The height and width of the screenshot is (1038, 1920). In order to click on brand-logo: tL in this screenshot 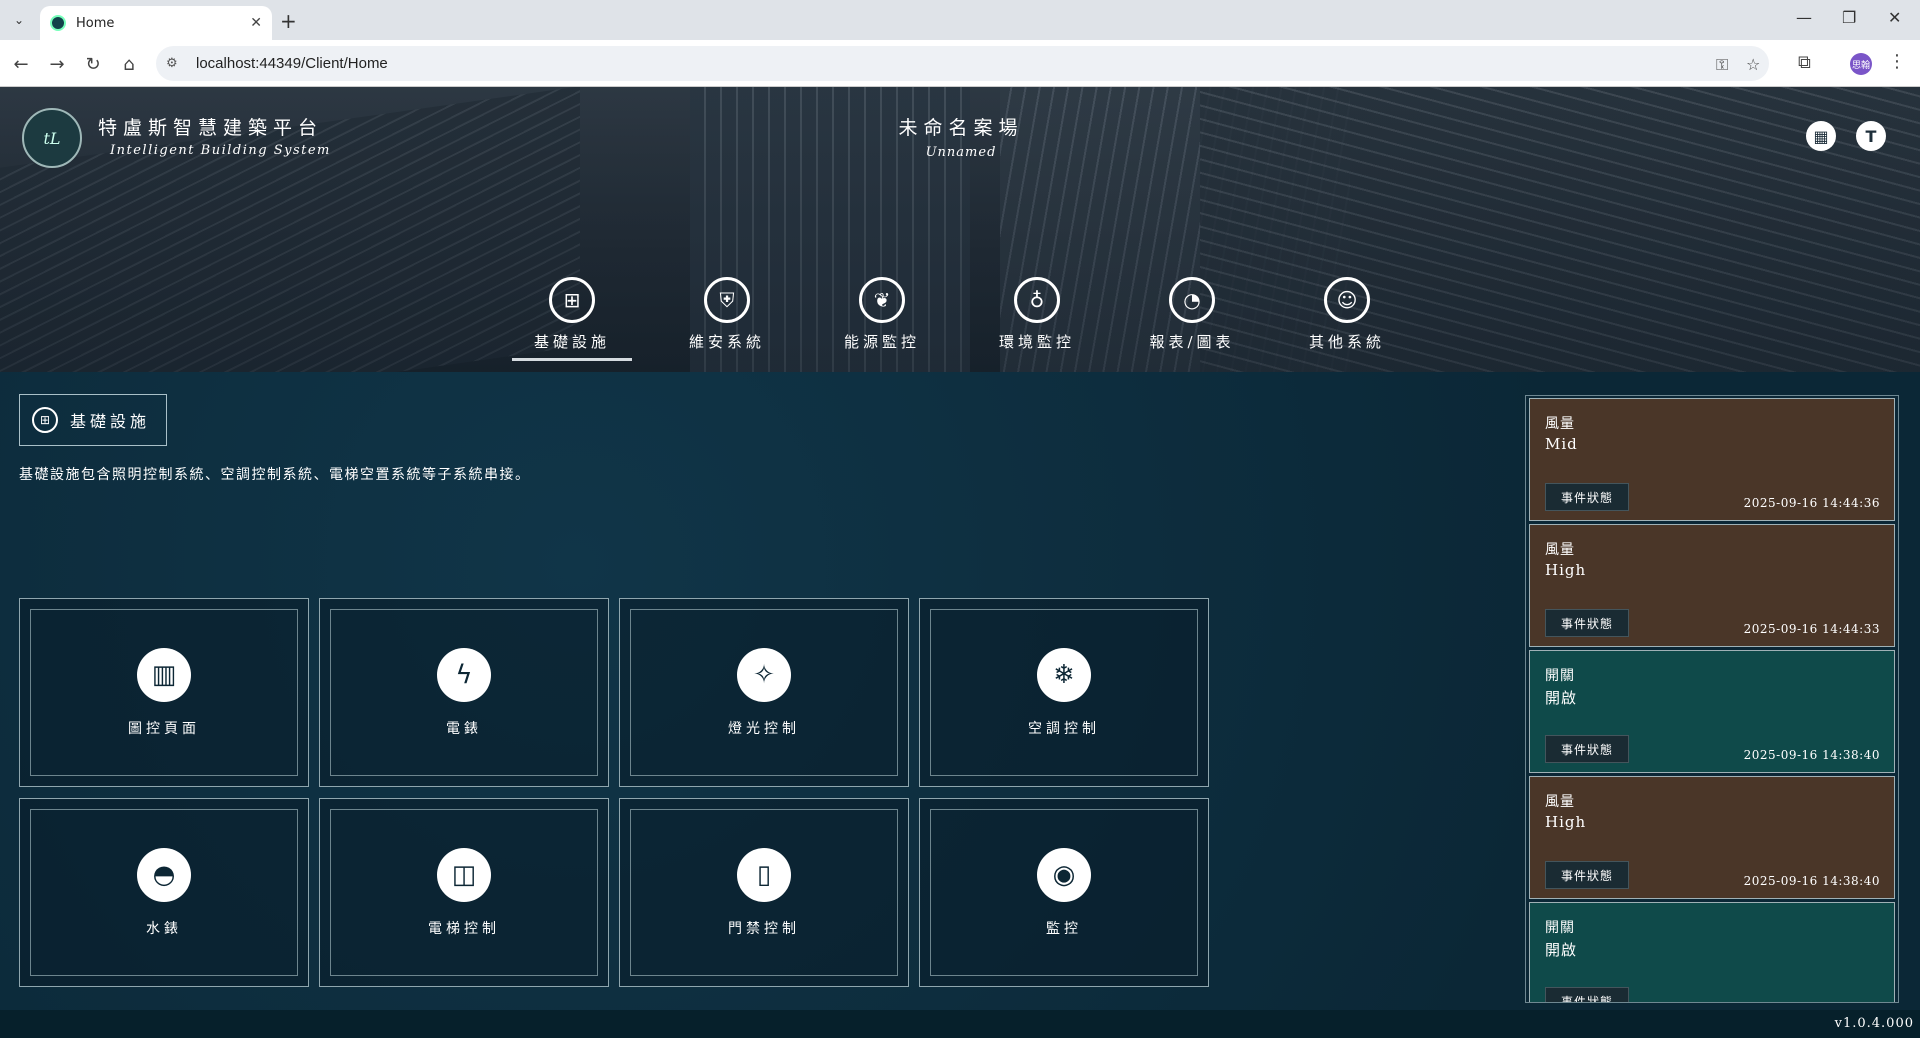, I will do `click(52, 138)`.